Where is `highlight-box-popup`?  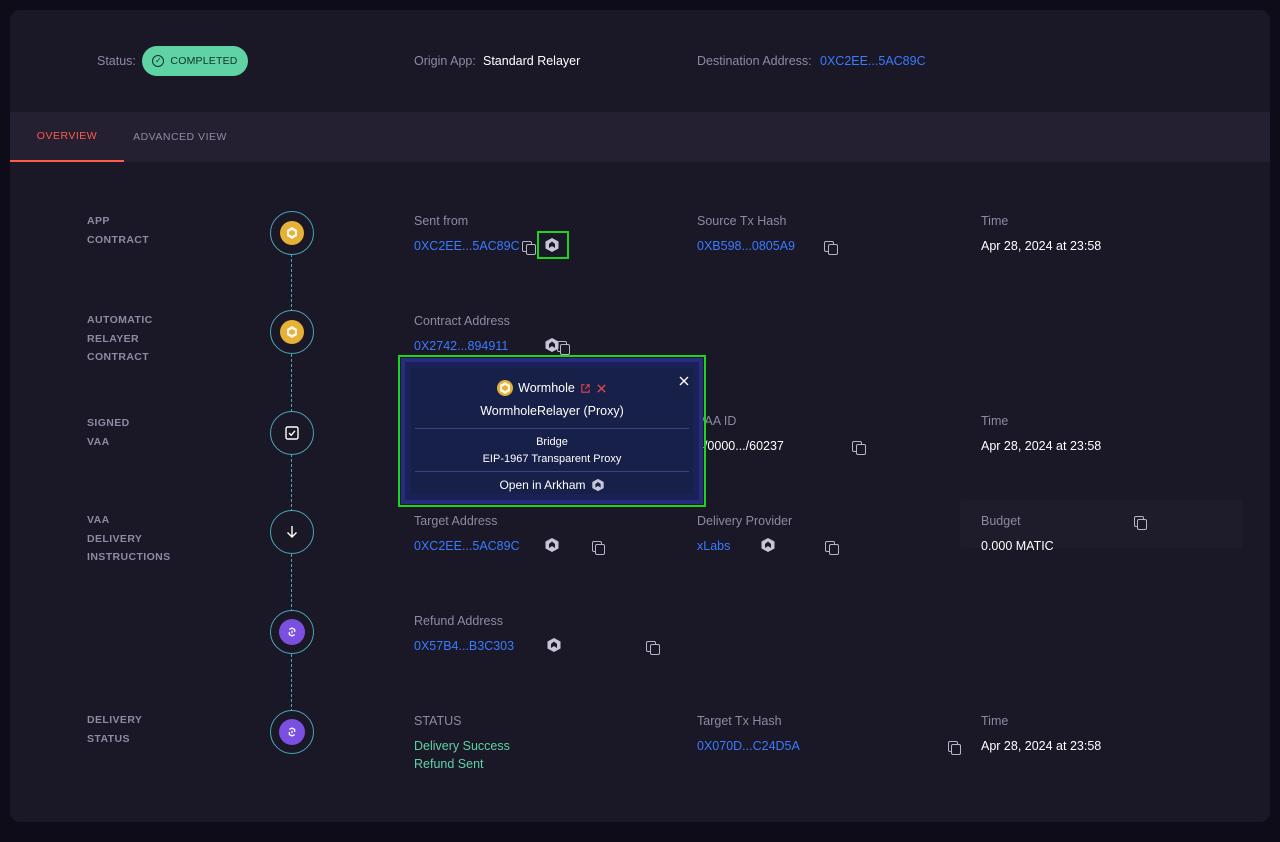
highlight-box-popup is located at coordinates (552, 431).